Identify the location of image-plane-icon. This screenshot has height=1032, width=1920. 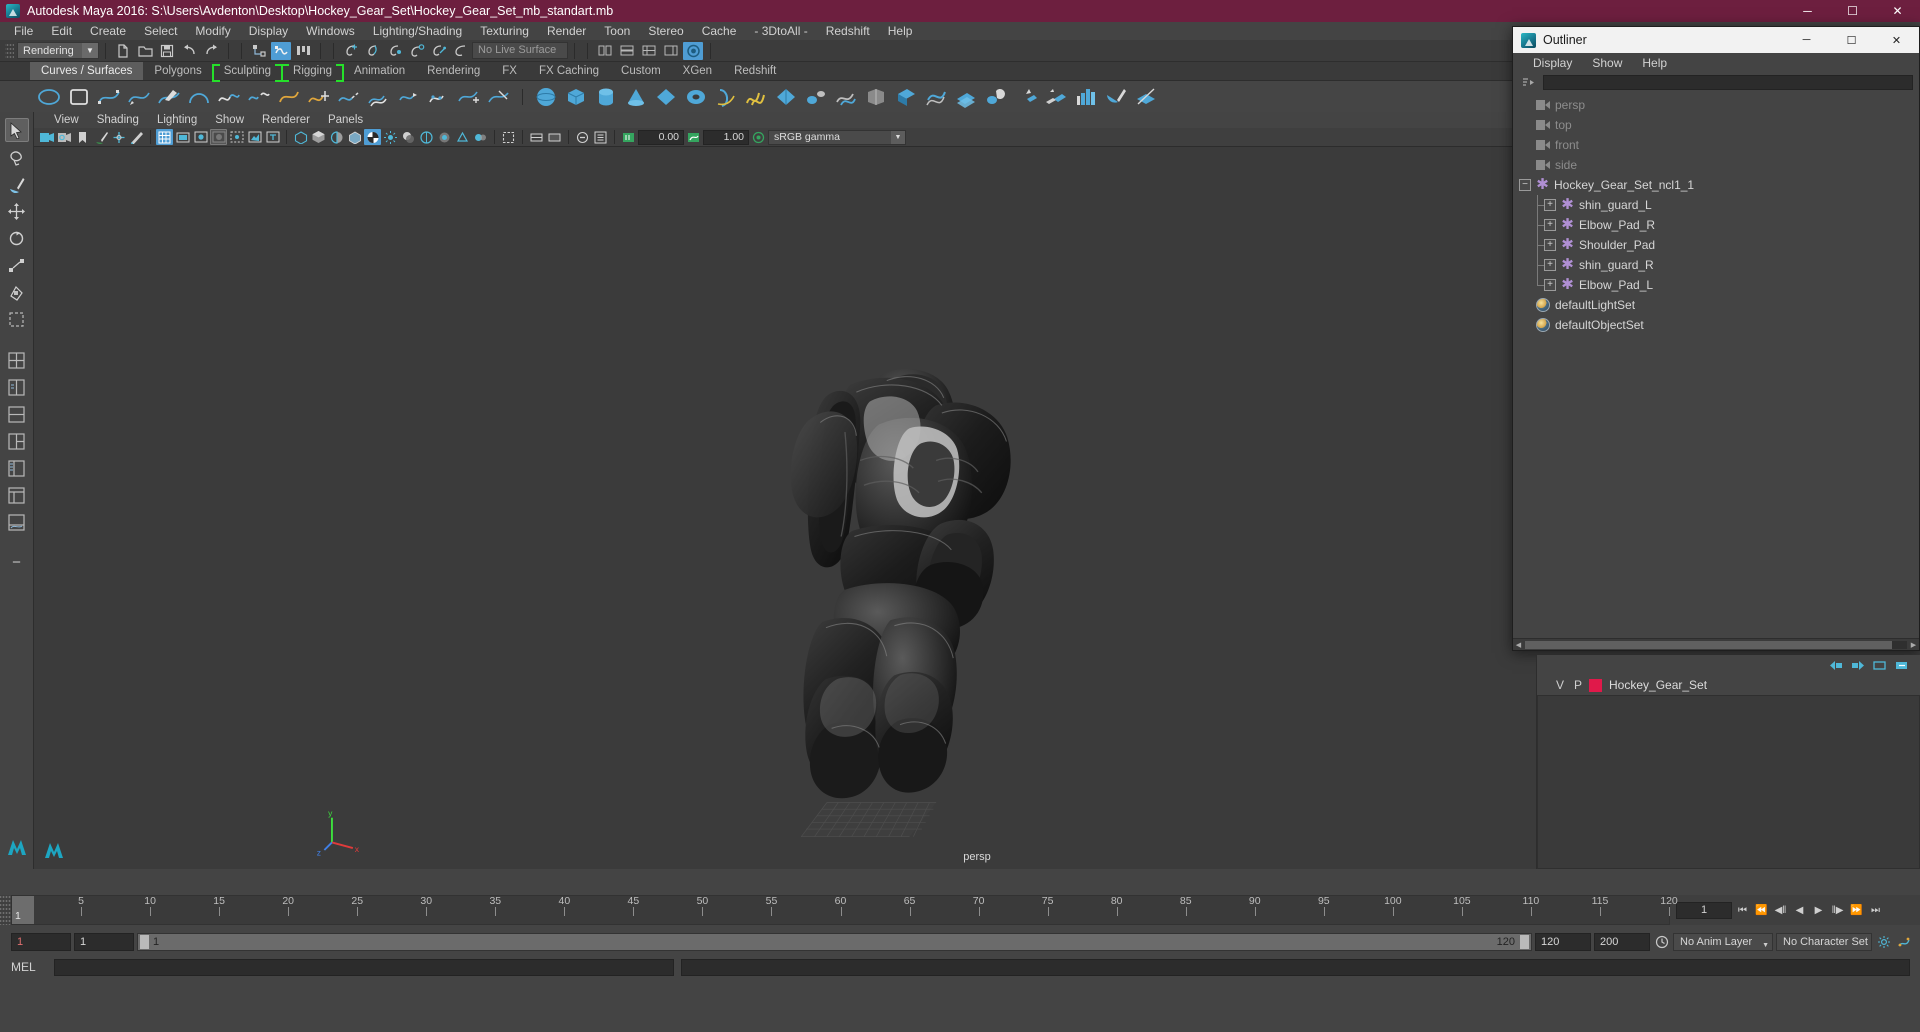
(100, 137).